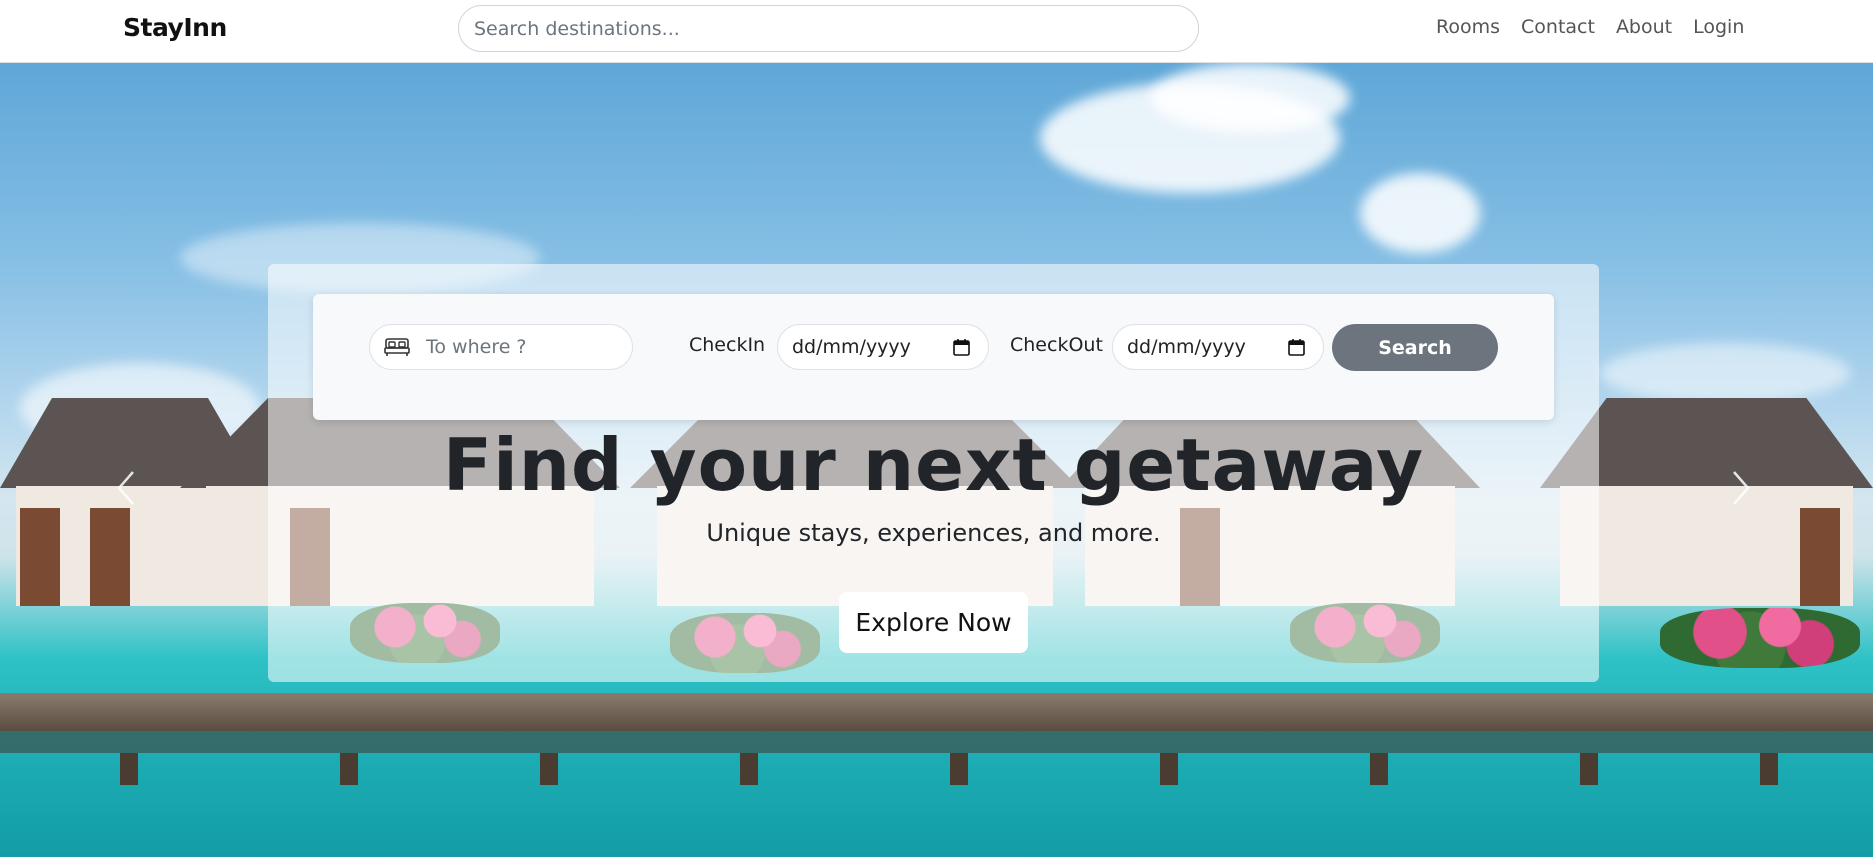  I want to click on nav-link-rooms: Rooms, so click(1468, 27).